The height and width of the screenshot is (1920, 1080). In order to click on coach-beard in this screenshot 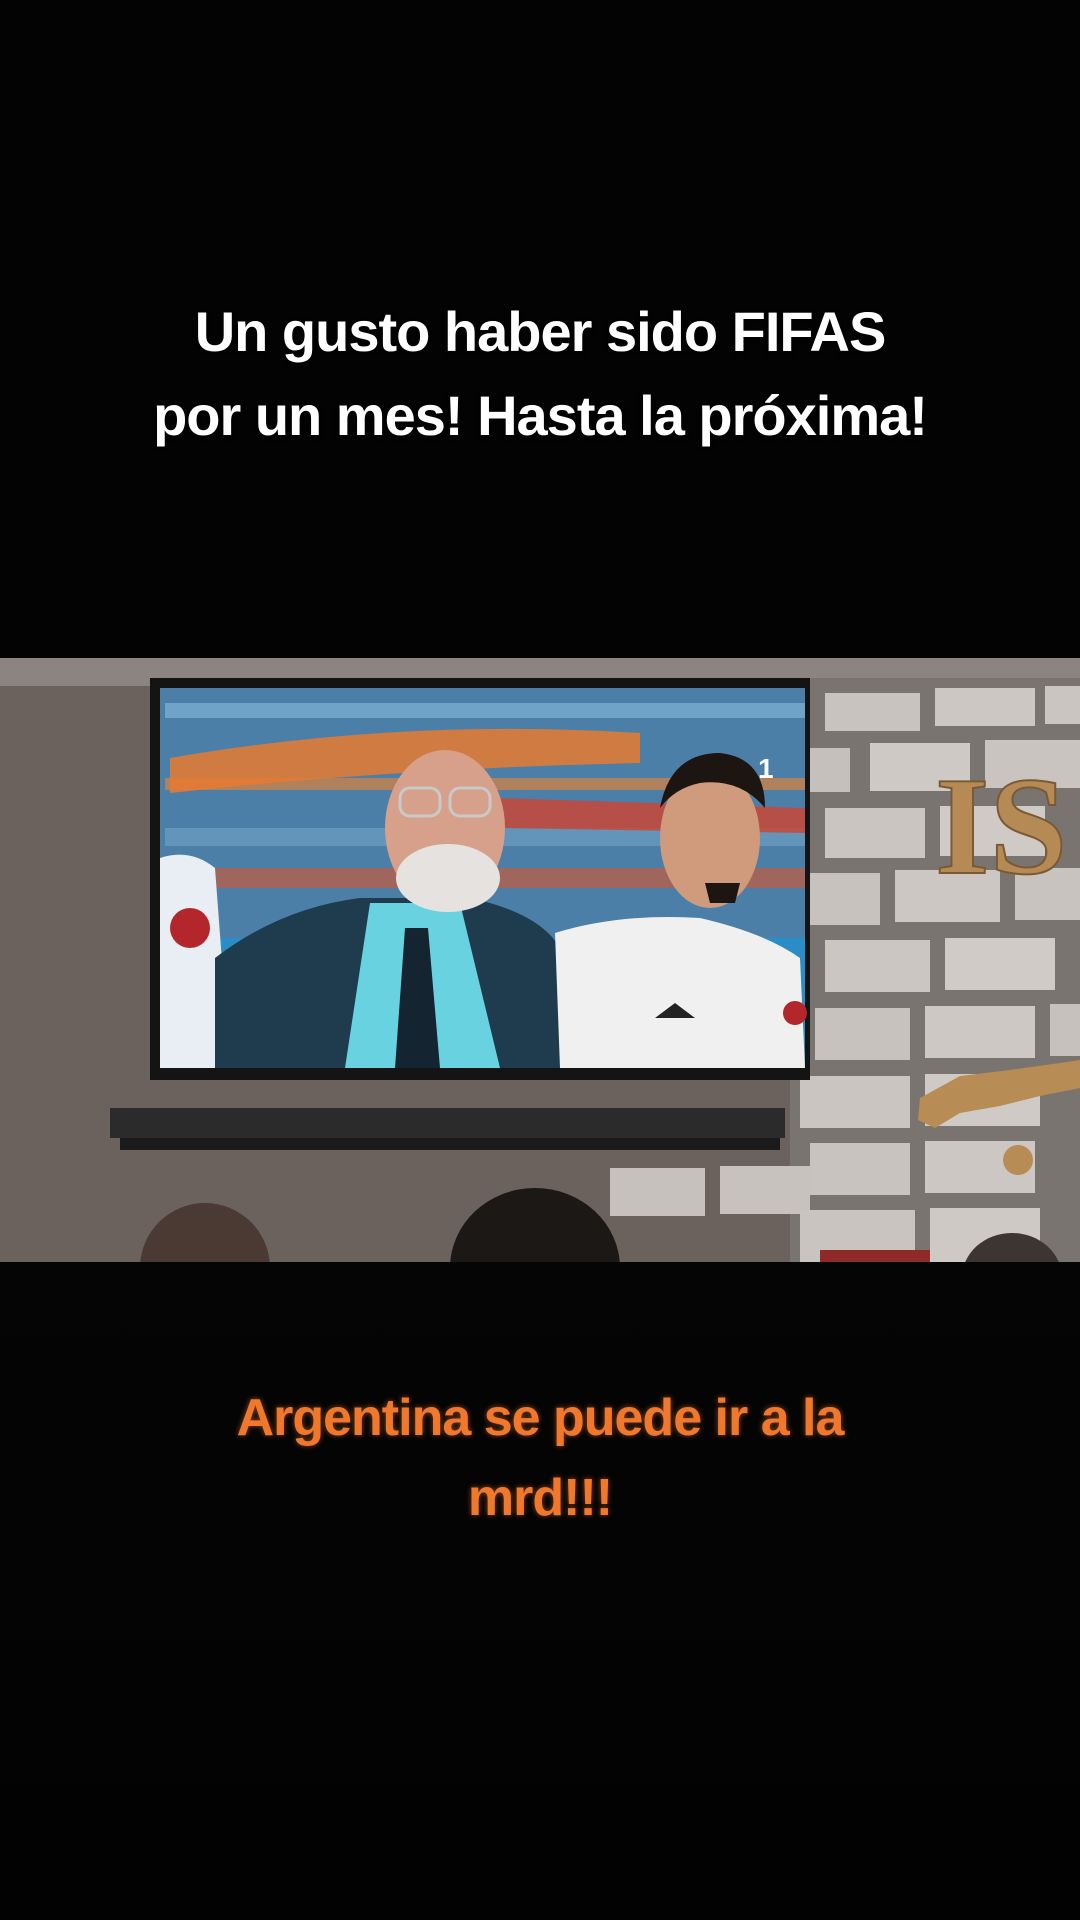, I will do `click(448, 878)`.